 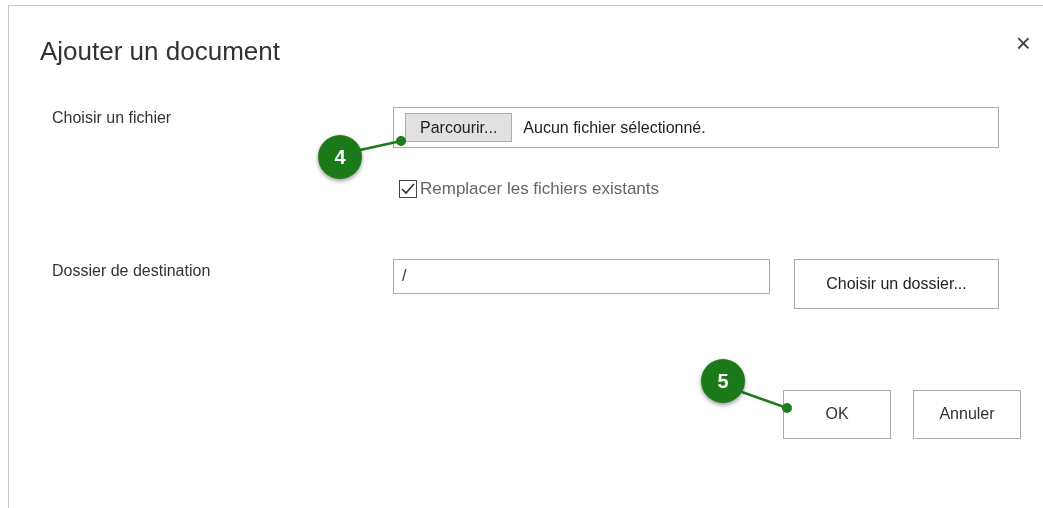 I want to click on check-icon, so click(x=408, y=188).